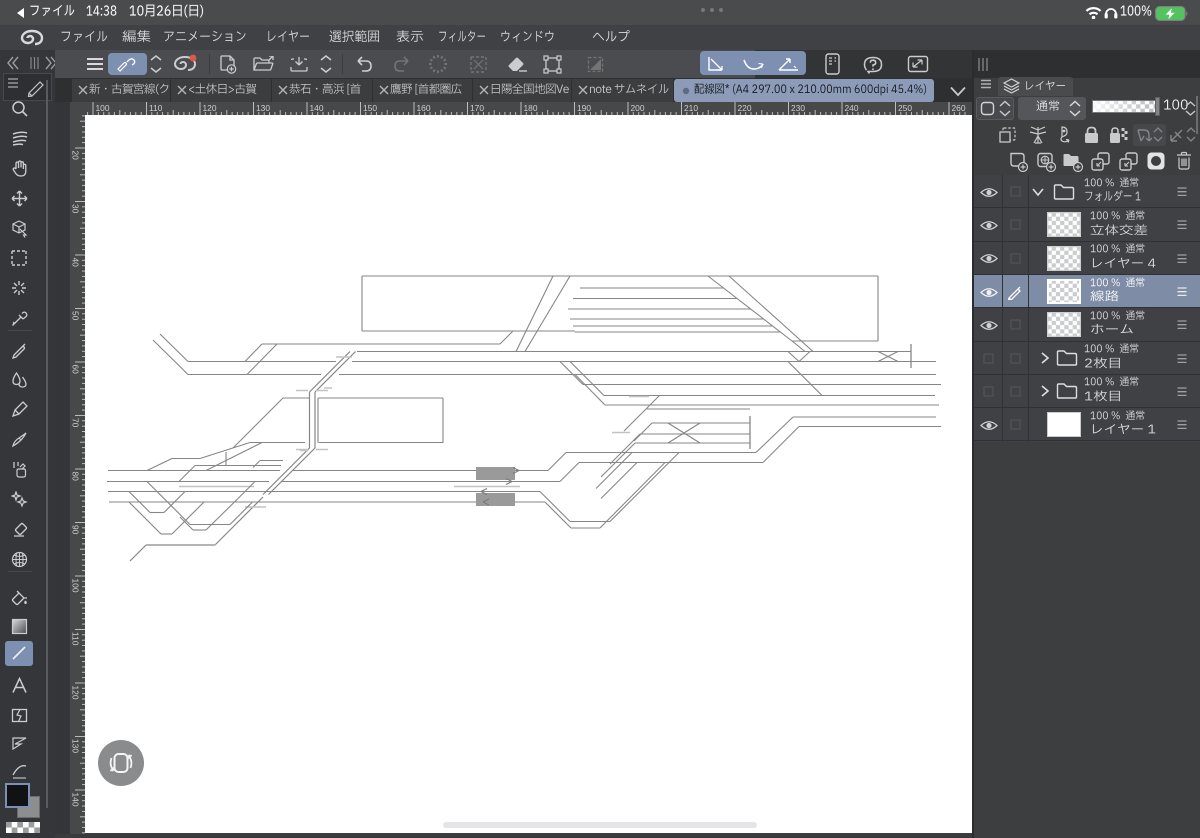 The height and width of the screenshot is (838, 1200). I want to click on svg-text: 190, so click(584, 108).